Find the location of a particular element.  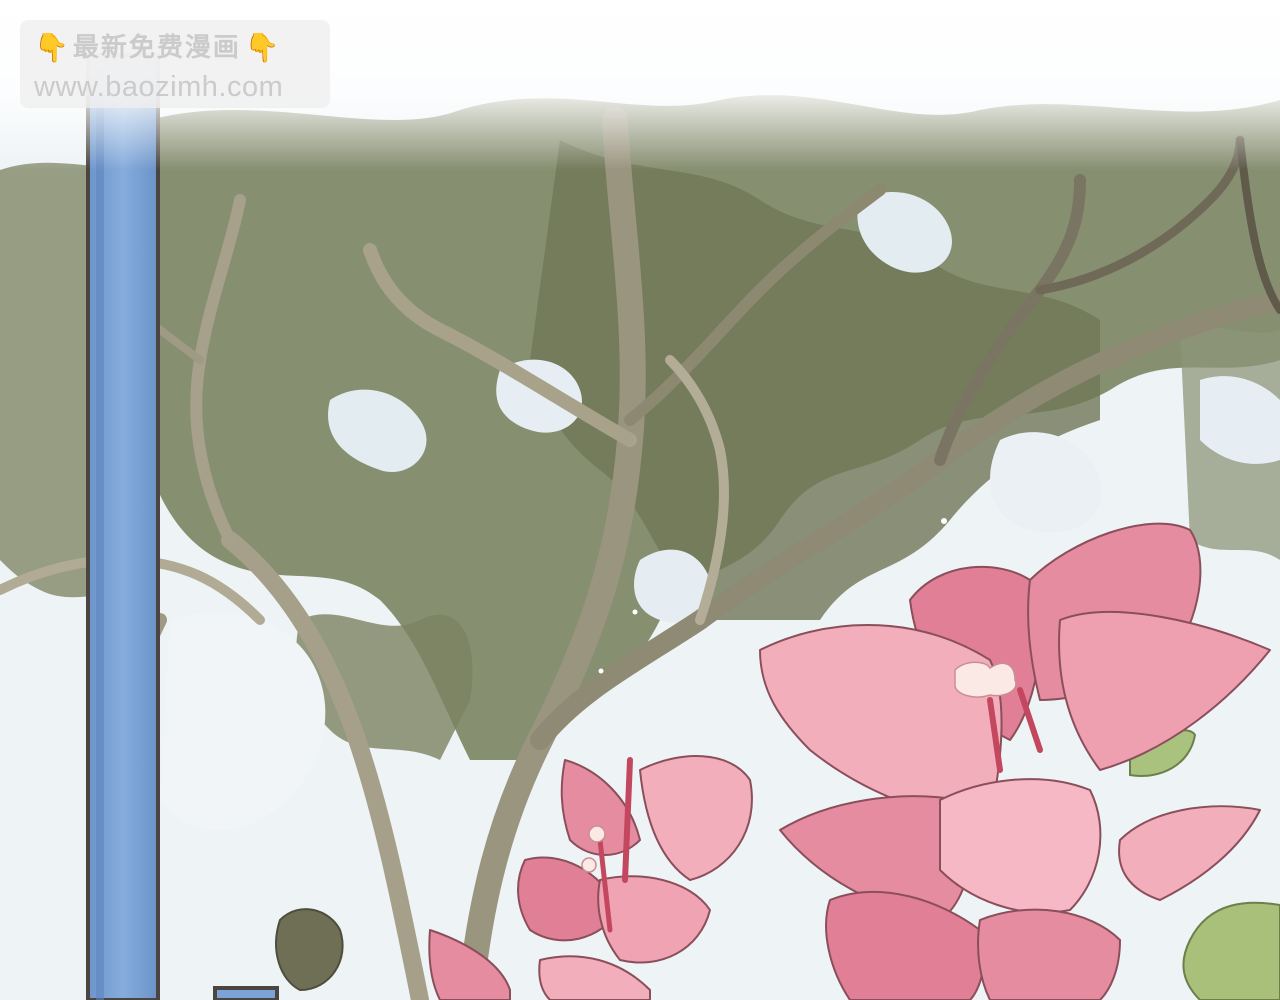

watermark-url: www.baozimh.com is located at coordinates (159, 87).